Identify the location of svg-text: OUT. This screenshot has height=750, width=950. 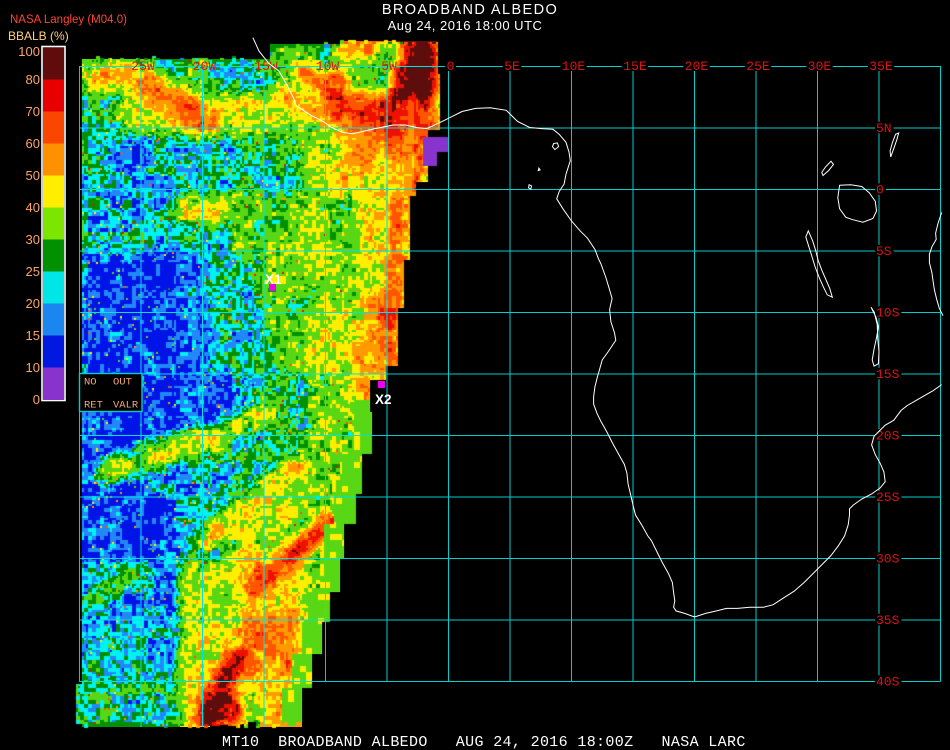
(122, 383).